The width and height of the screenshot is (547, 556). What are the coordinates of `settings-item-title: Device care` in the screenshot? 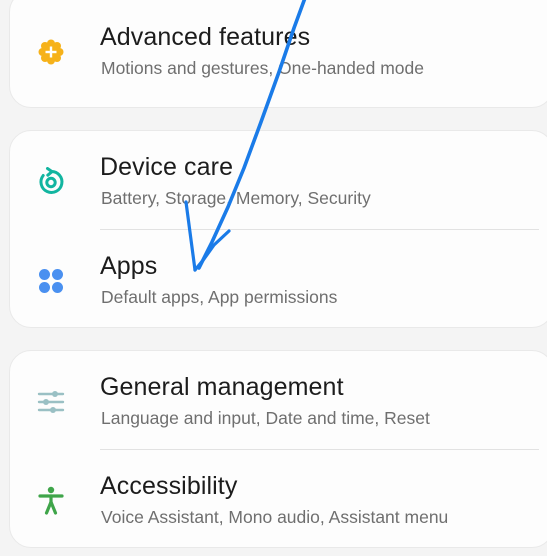 It's located at (167, 167).